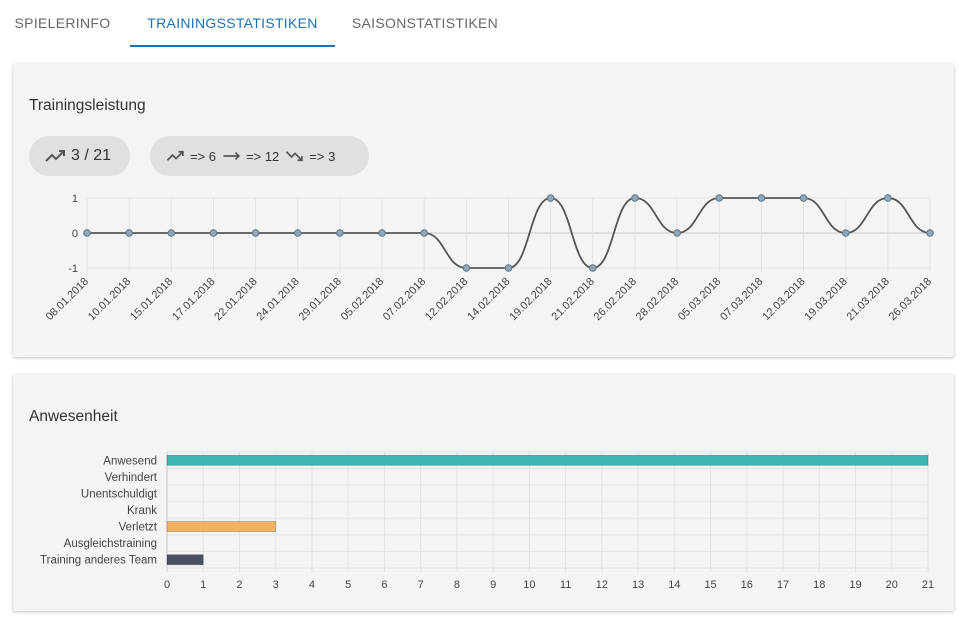  I want to click on x-tick-label: 16, so click(747, 585).